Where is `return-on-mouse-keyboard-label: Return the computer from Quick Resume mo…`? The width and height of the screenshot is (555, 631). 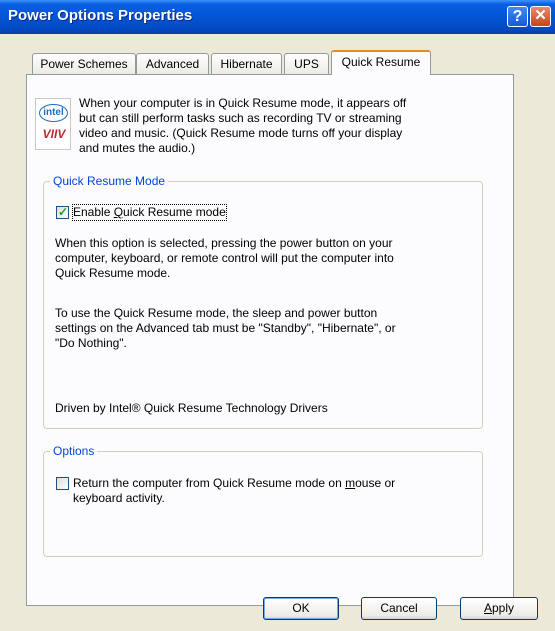 return-on-mouse-keyboard-label: Return the computer from Quick Resume mo… is located at coordinates (273, 491).